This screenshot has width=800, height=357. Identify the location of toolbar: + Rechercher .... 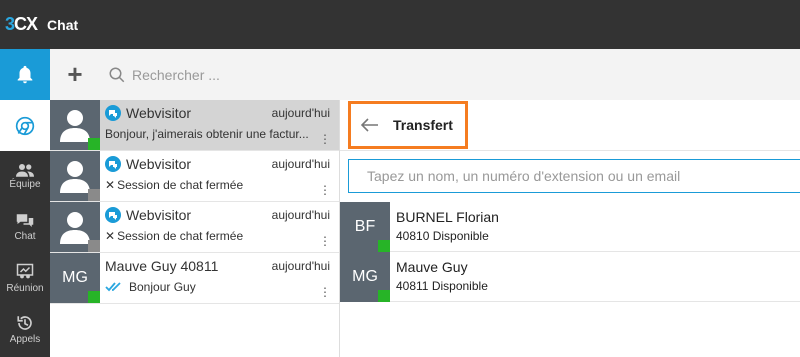
(425, 74).